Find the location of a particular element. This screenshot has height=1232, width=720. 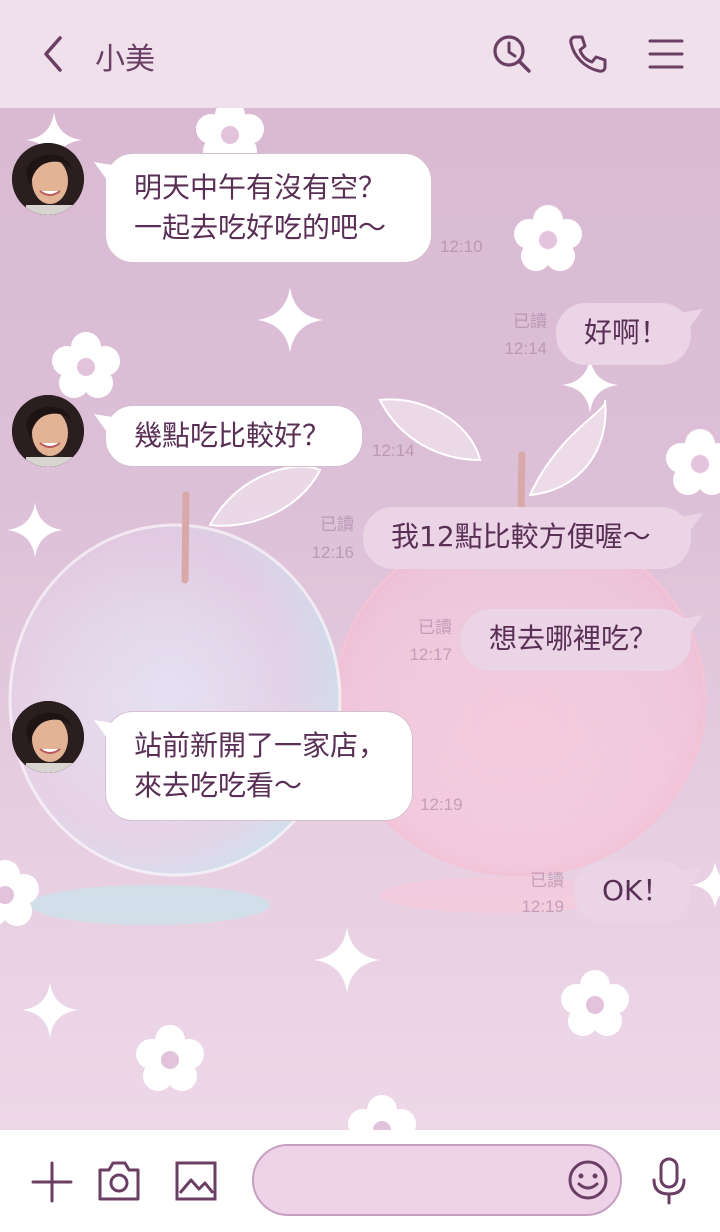

message-time: 12:16 is located at coordinates (332, 552).